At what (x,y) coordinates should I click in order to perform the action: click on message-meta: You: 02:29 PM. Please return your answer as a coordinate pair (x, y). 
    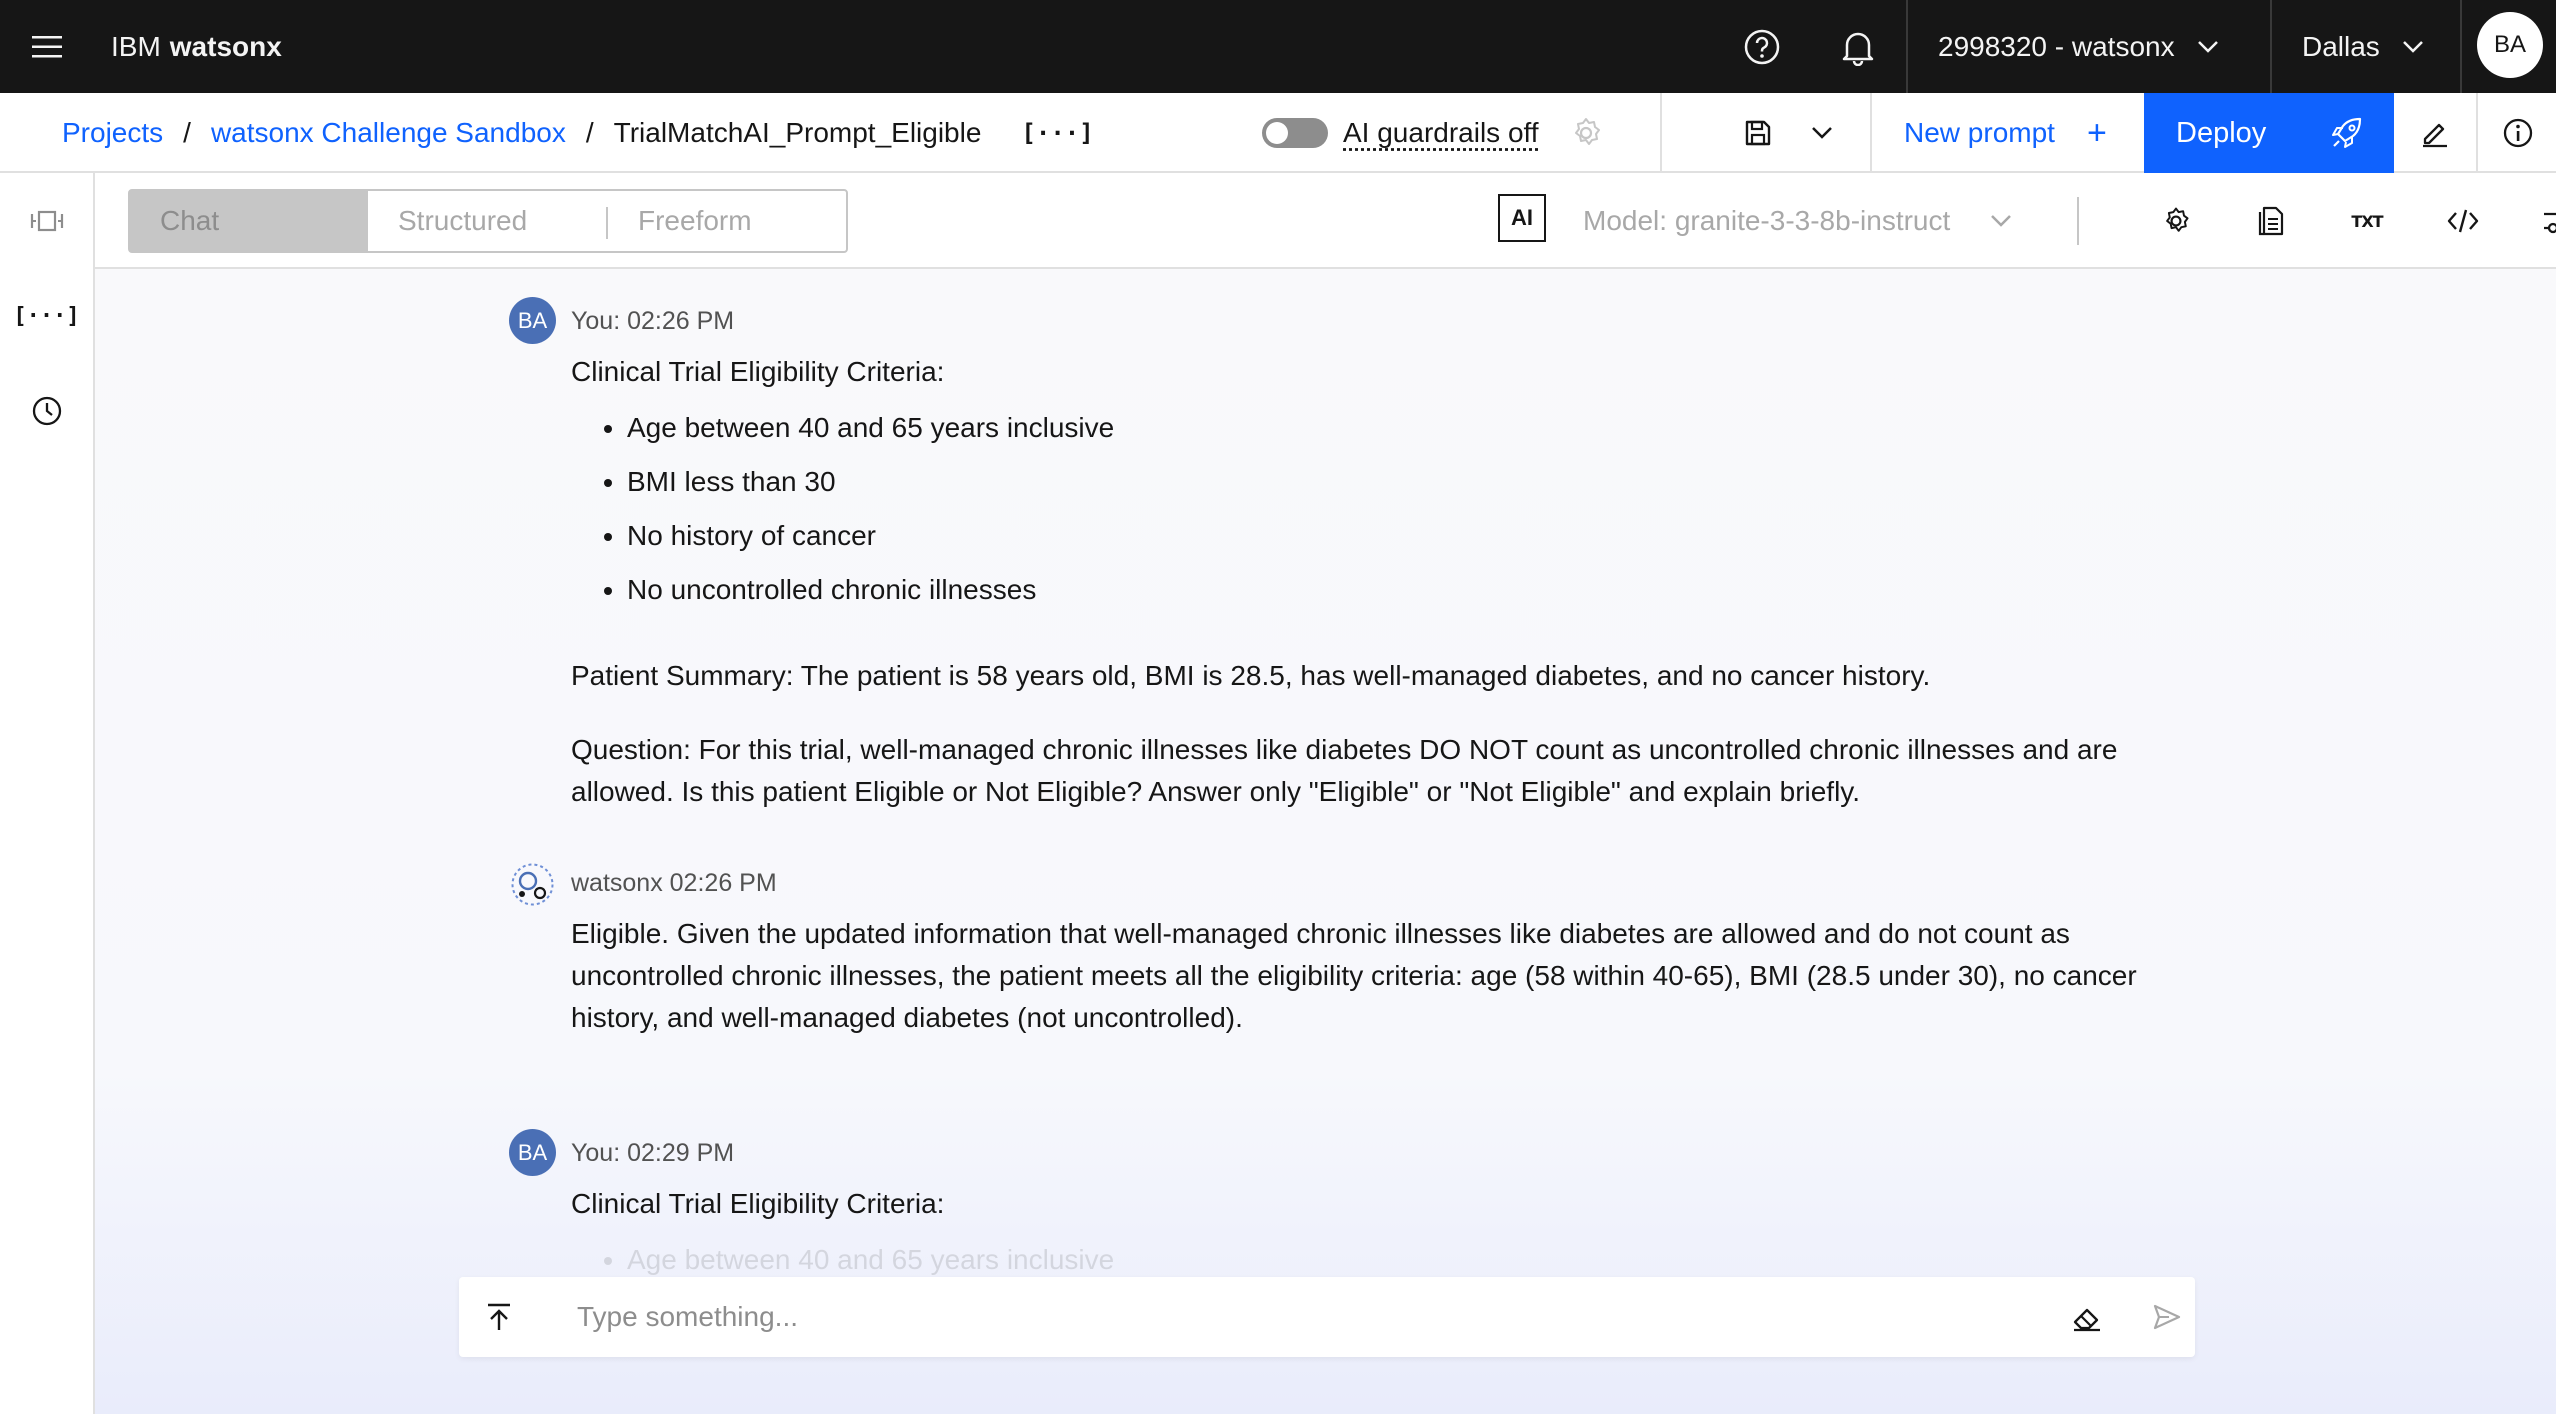
    Looking at the image, I should click on (653, 1153).